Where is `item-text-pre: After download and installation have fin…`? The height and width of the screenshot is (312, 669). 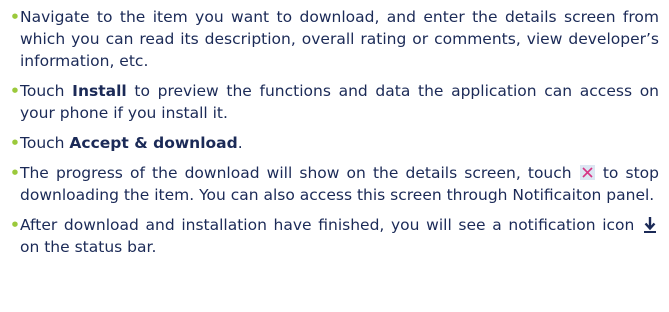
item-text-pre: After download and installation have fin… is located at coordinates (330, 225).